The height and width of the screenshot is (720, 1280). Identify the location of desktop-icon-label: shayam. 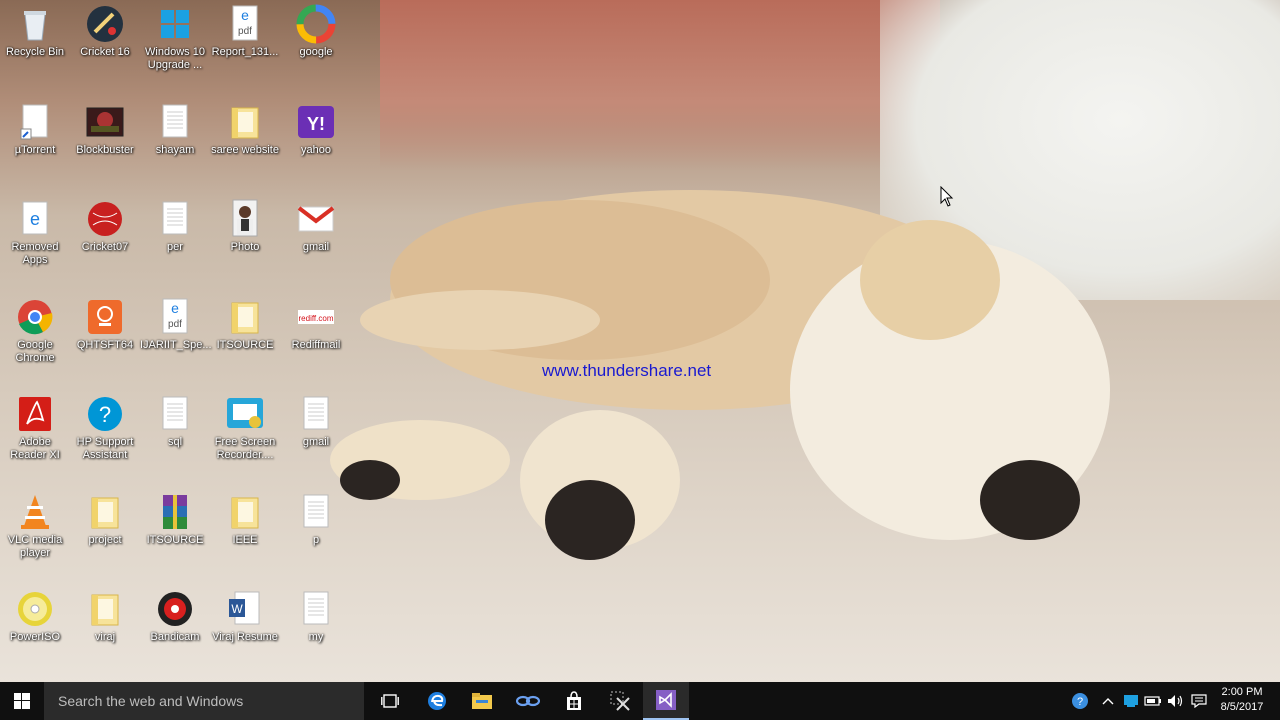
(175, 150).